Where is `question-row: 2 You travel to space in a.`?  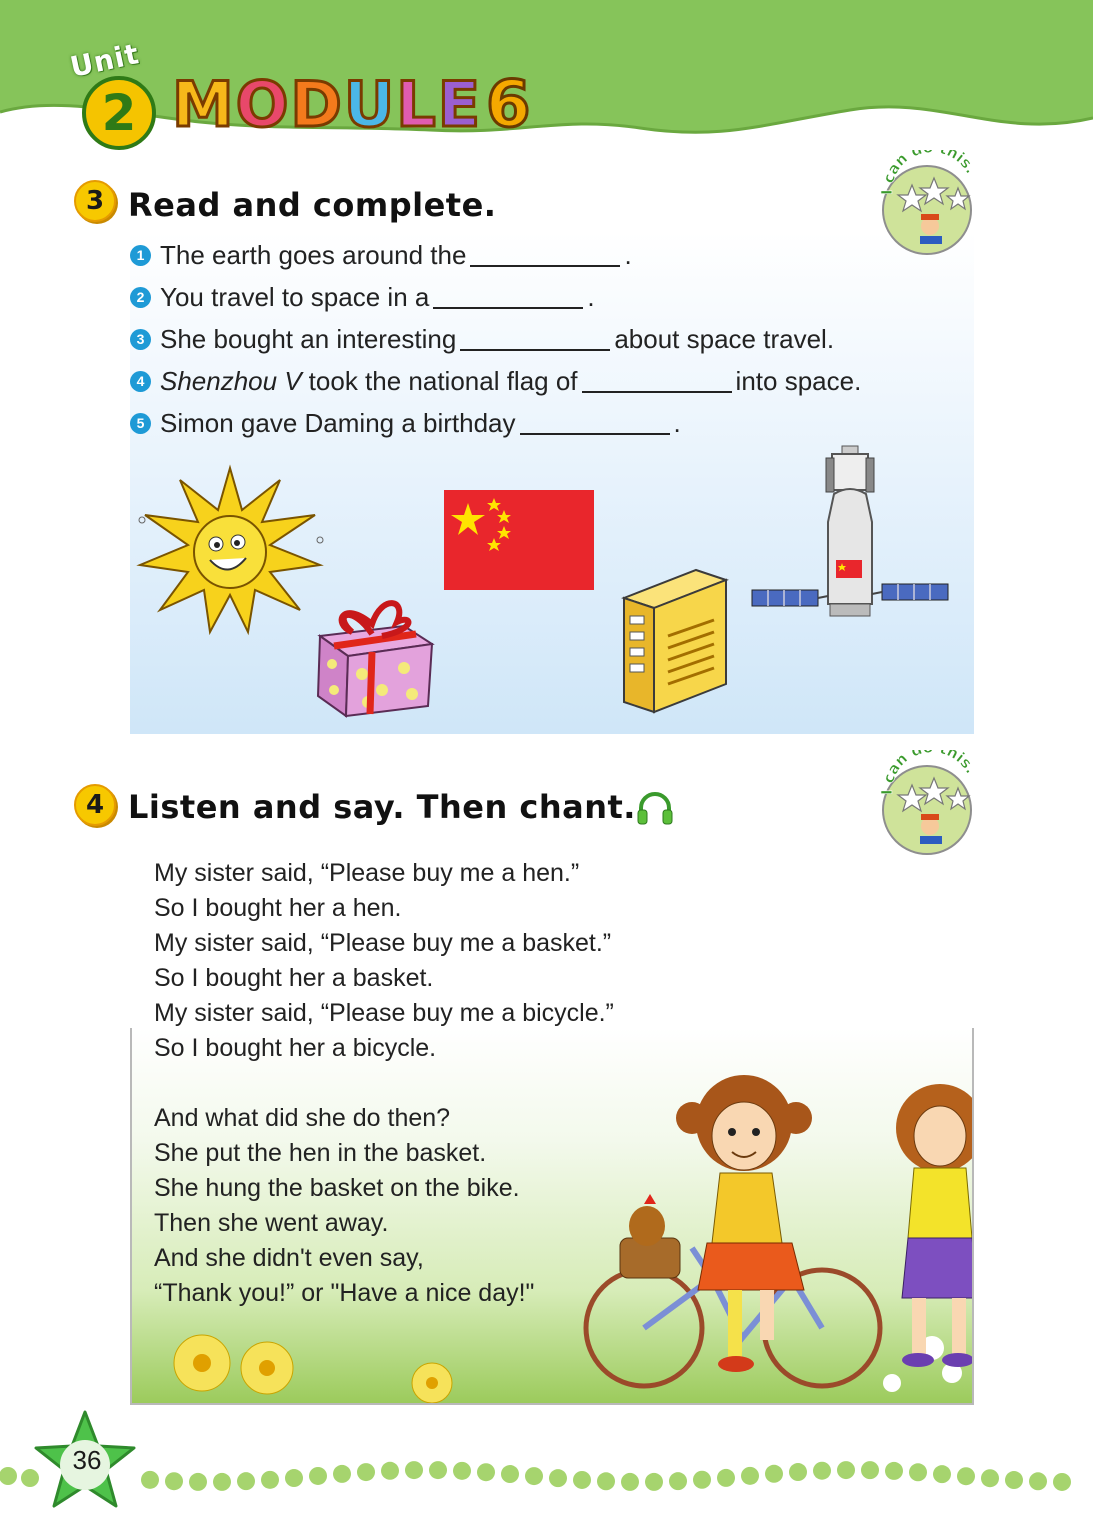
question-row: 2 You travel to space in a. is located at coordinates (362, 297).